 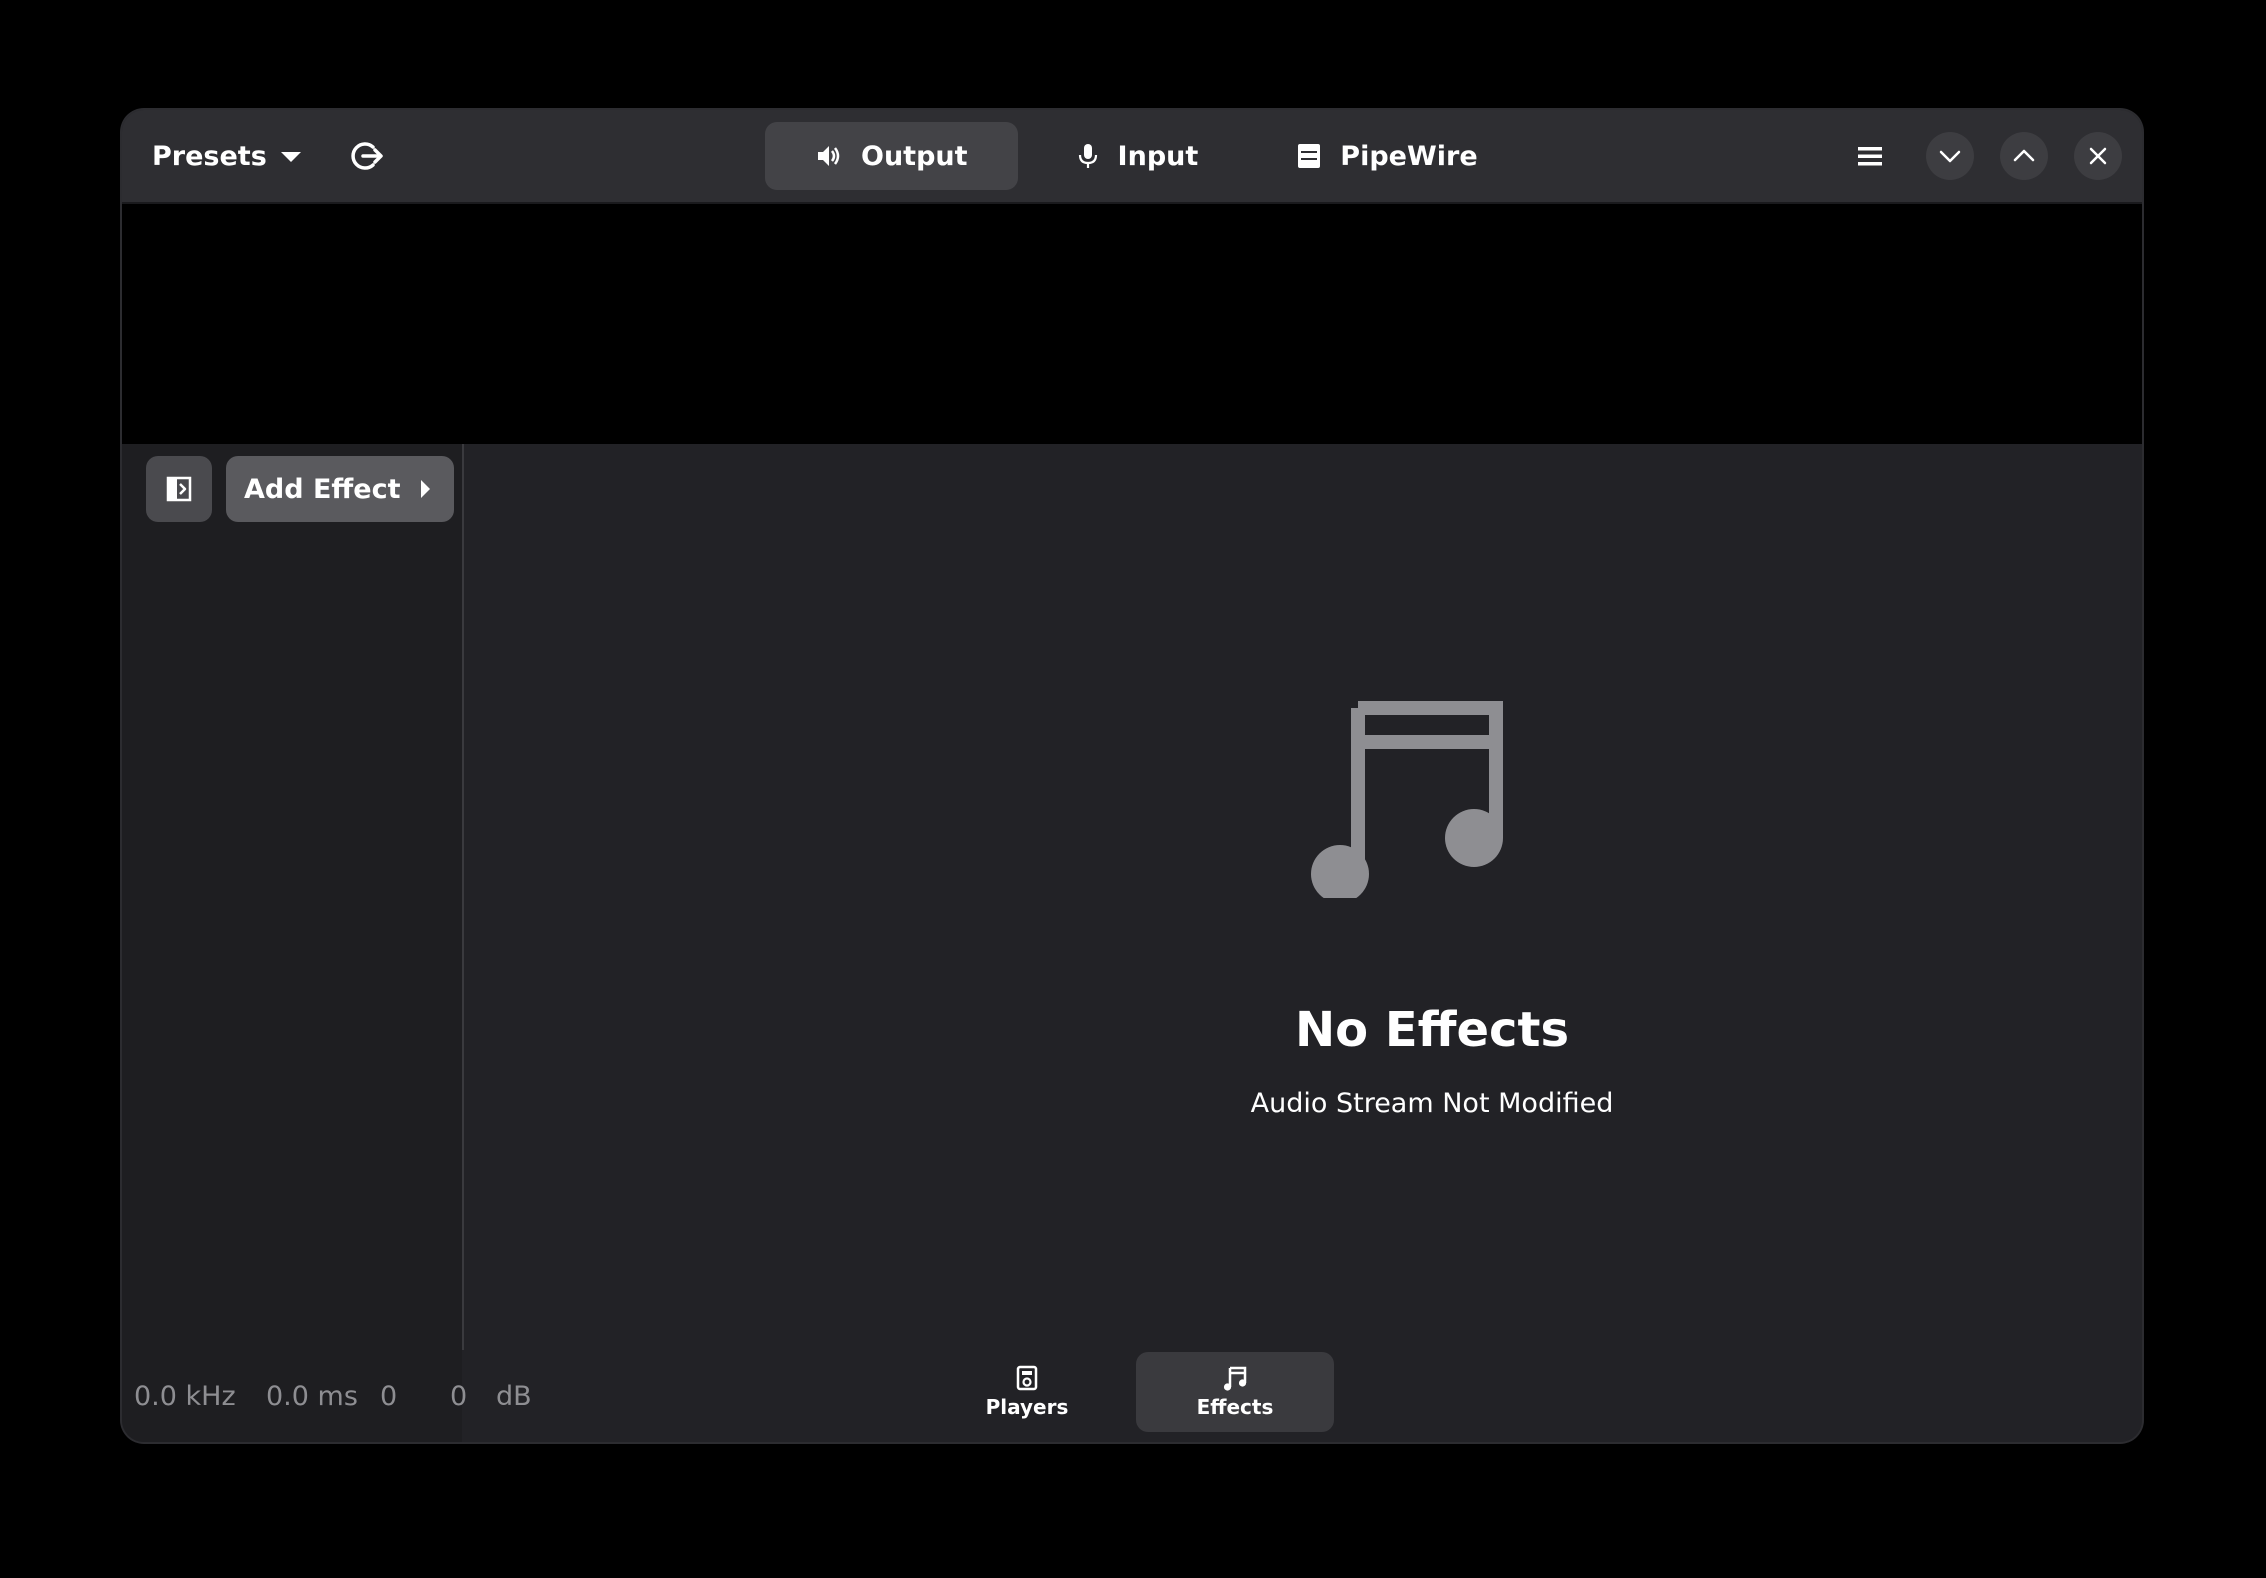 What do you see at coordinates (425, 489) in the screenshot?
I see `chevron-right-icon` at bounding box center [425, 489].